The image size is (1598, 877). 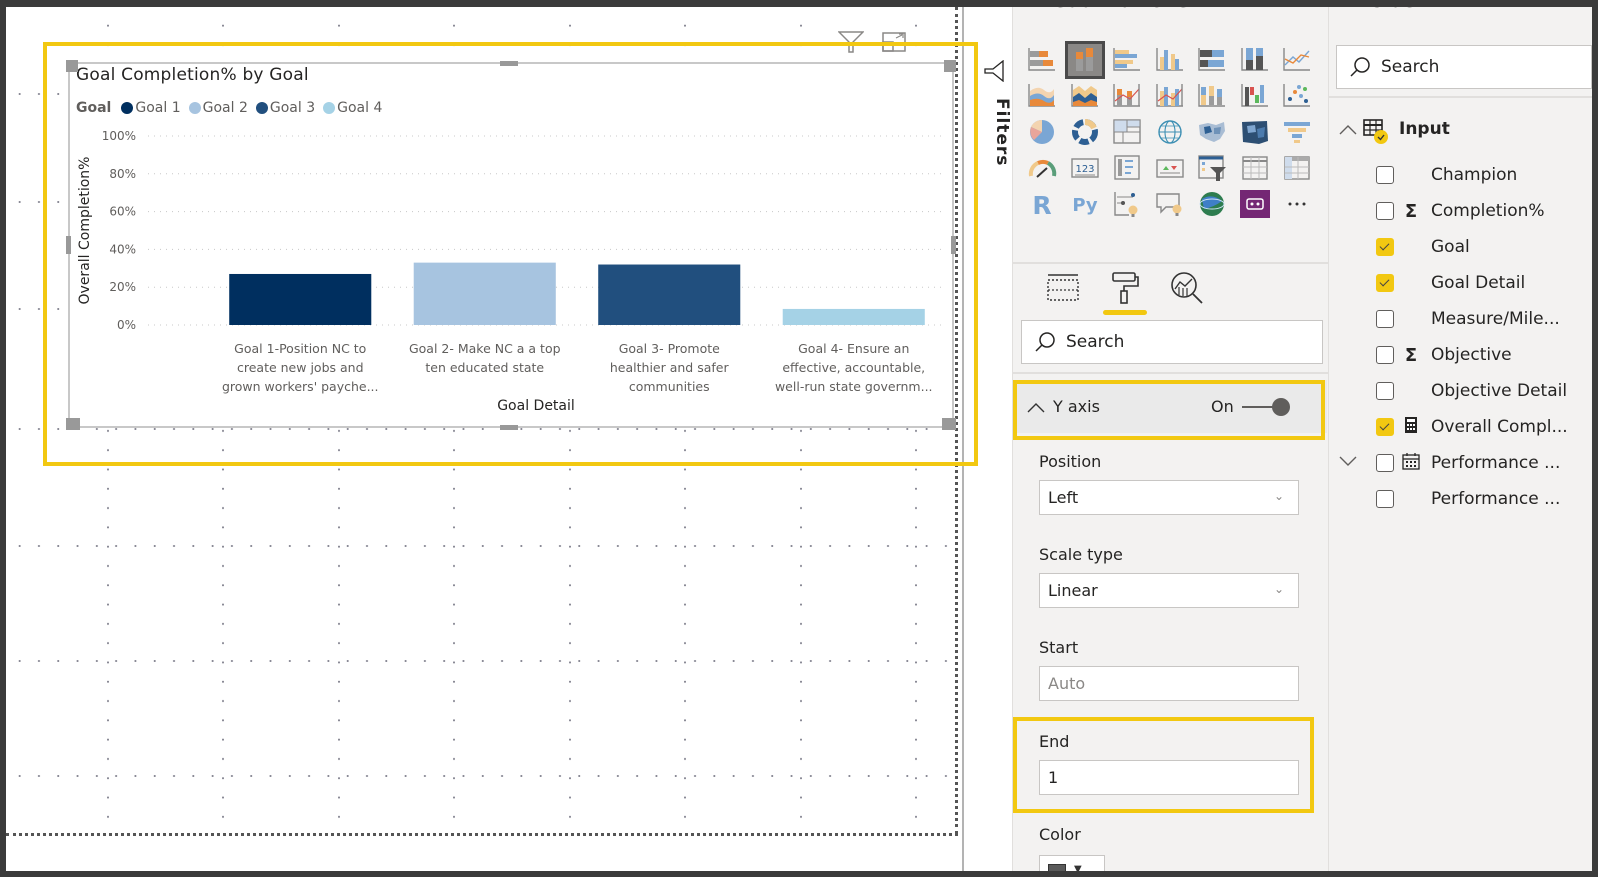 What do you see at coordinates (1127, 60) in the screenshot?
I see `clustered-bar-chart-icon` at bounding box center [1127, 60].